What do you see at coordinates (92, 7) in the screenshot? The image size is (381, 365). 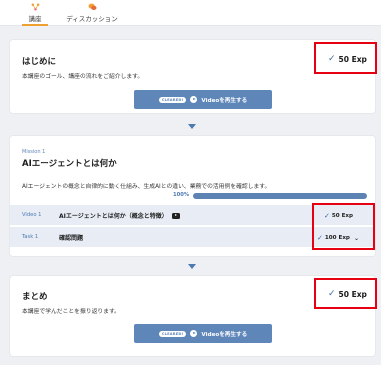 I see `discussion-icon` at bounding box center [92, 7].